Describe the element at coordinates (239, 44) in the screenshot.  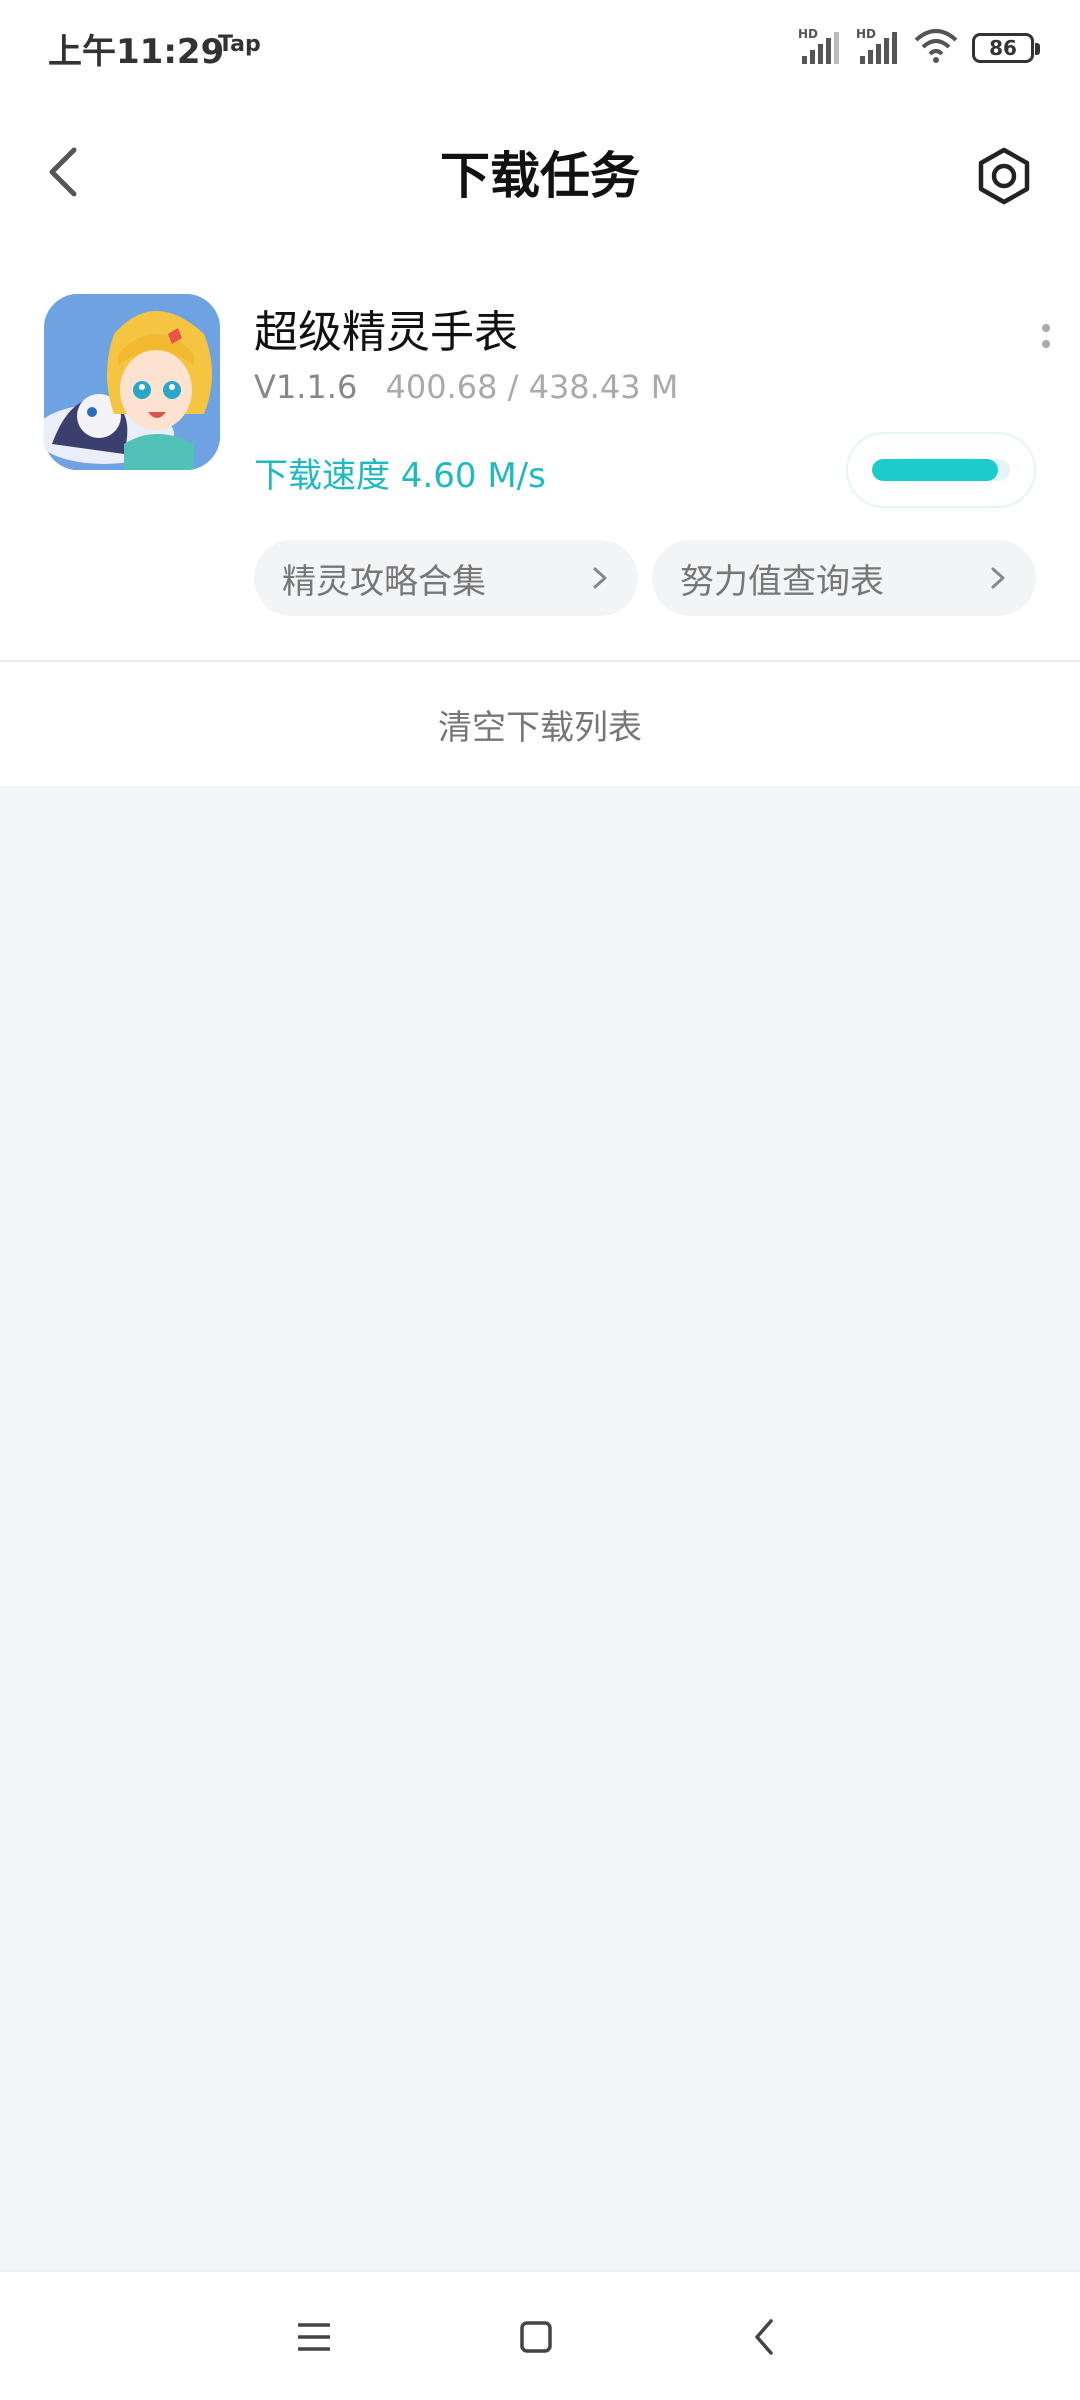
I see `status-app-label: Tap` at that location.